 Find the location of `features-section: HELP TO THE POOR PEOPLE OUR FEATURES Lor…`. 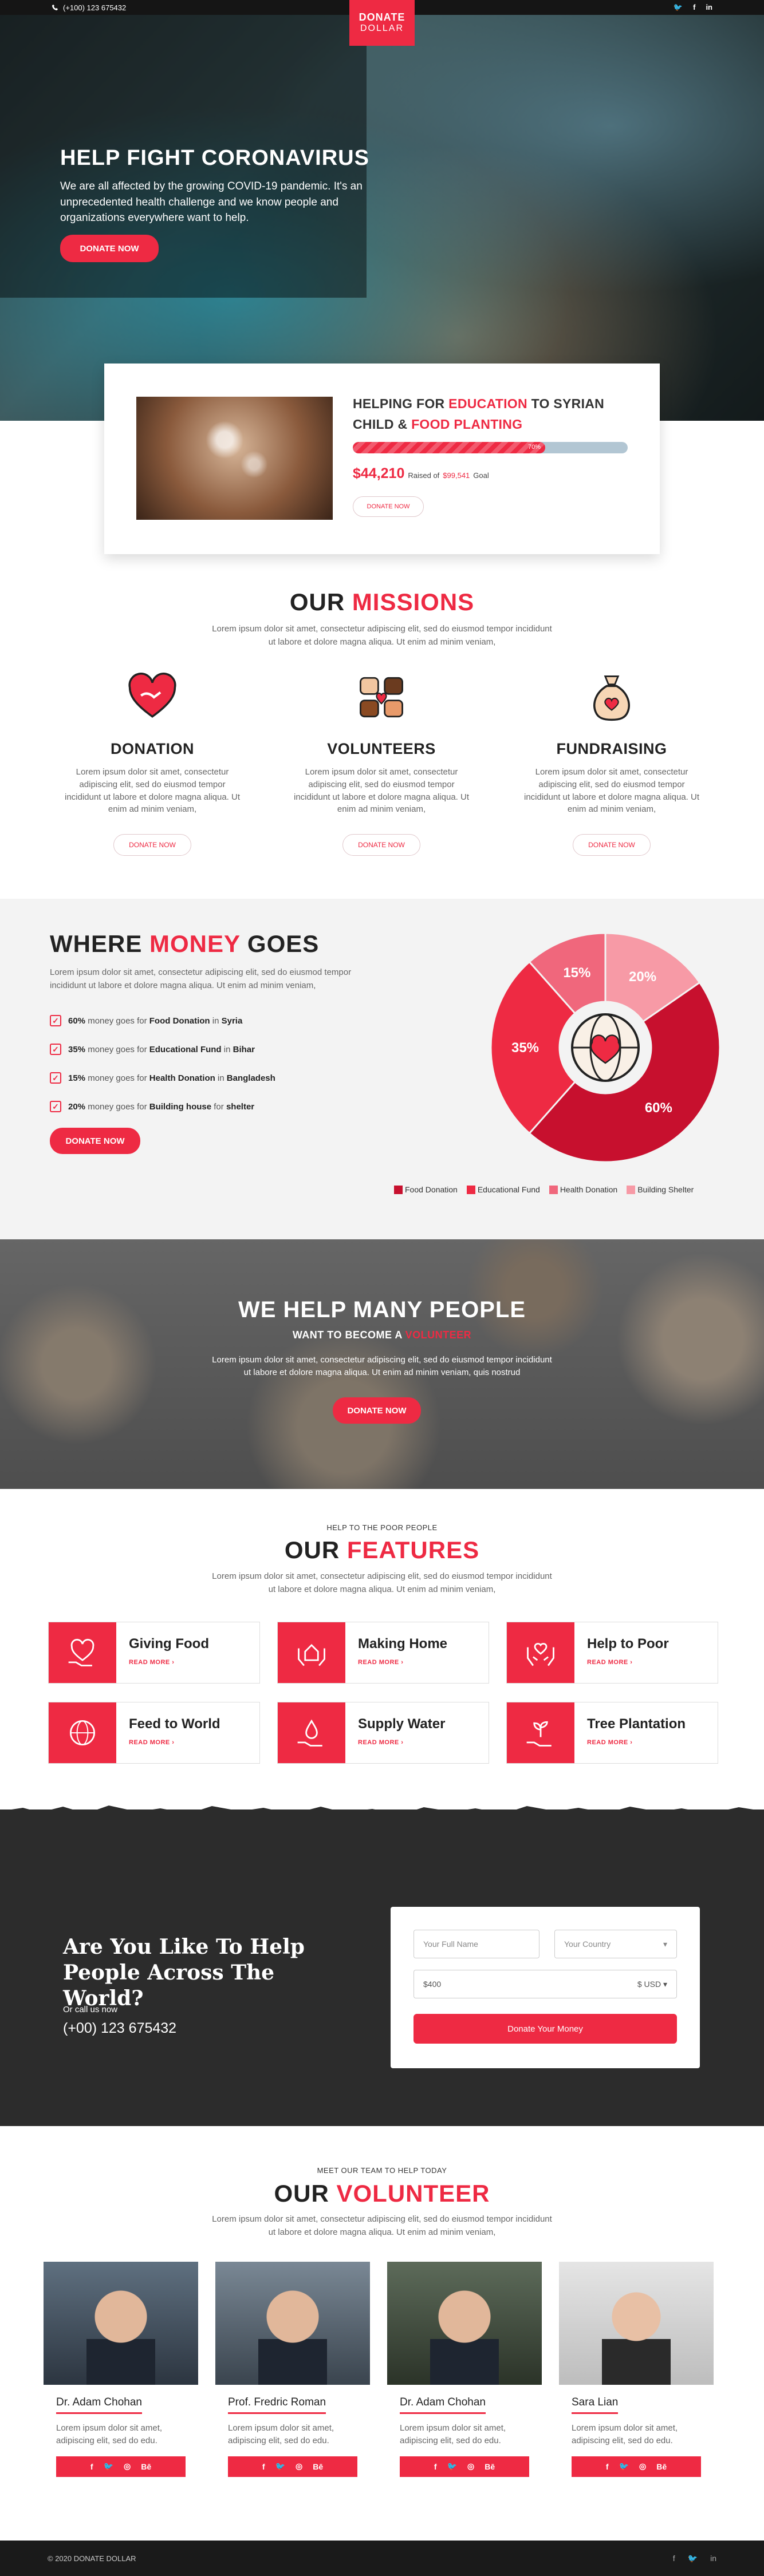

features-section: HELP TO THE POOR PEOPLE OUR FEATURES Lor… is located at coordinates (382, 1649).